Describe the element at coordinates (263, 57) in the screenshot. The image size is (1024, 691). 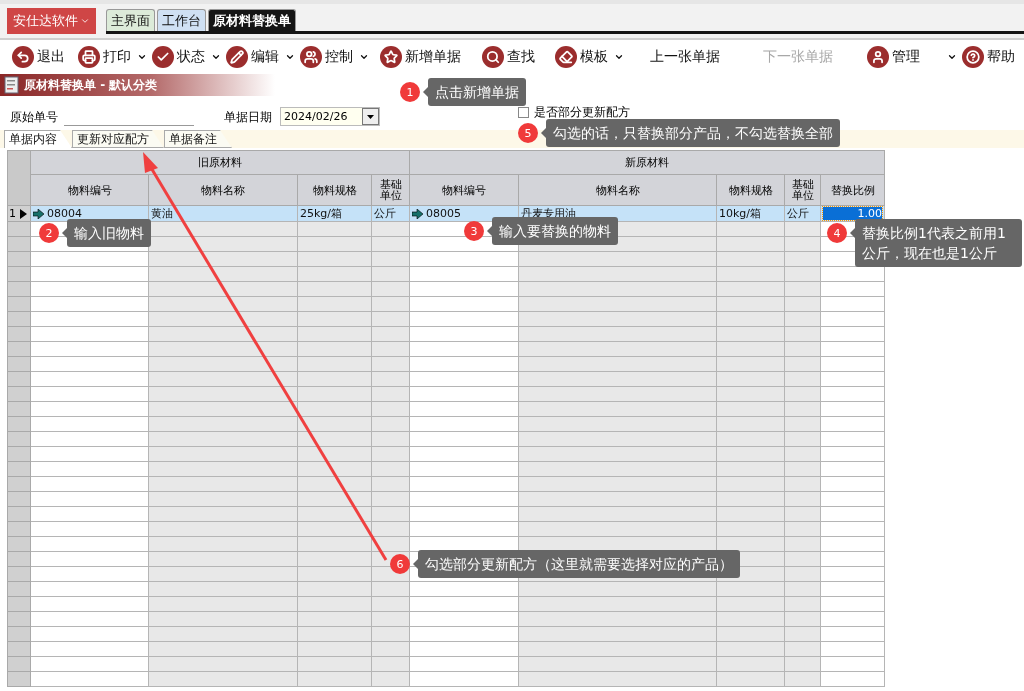
I see `toolbar-button: 编辑` at that location.